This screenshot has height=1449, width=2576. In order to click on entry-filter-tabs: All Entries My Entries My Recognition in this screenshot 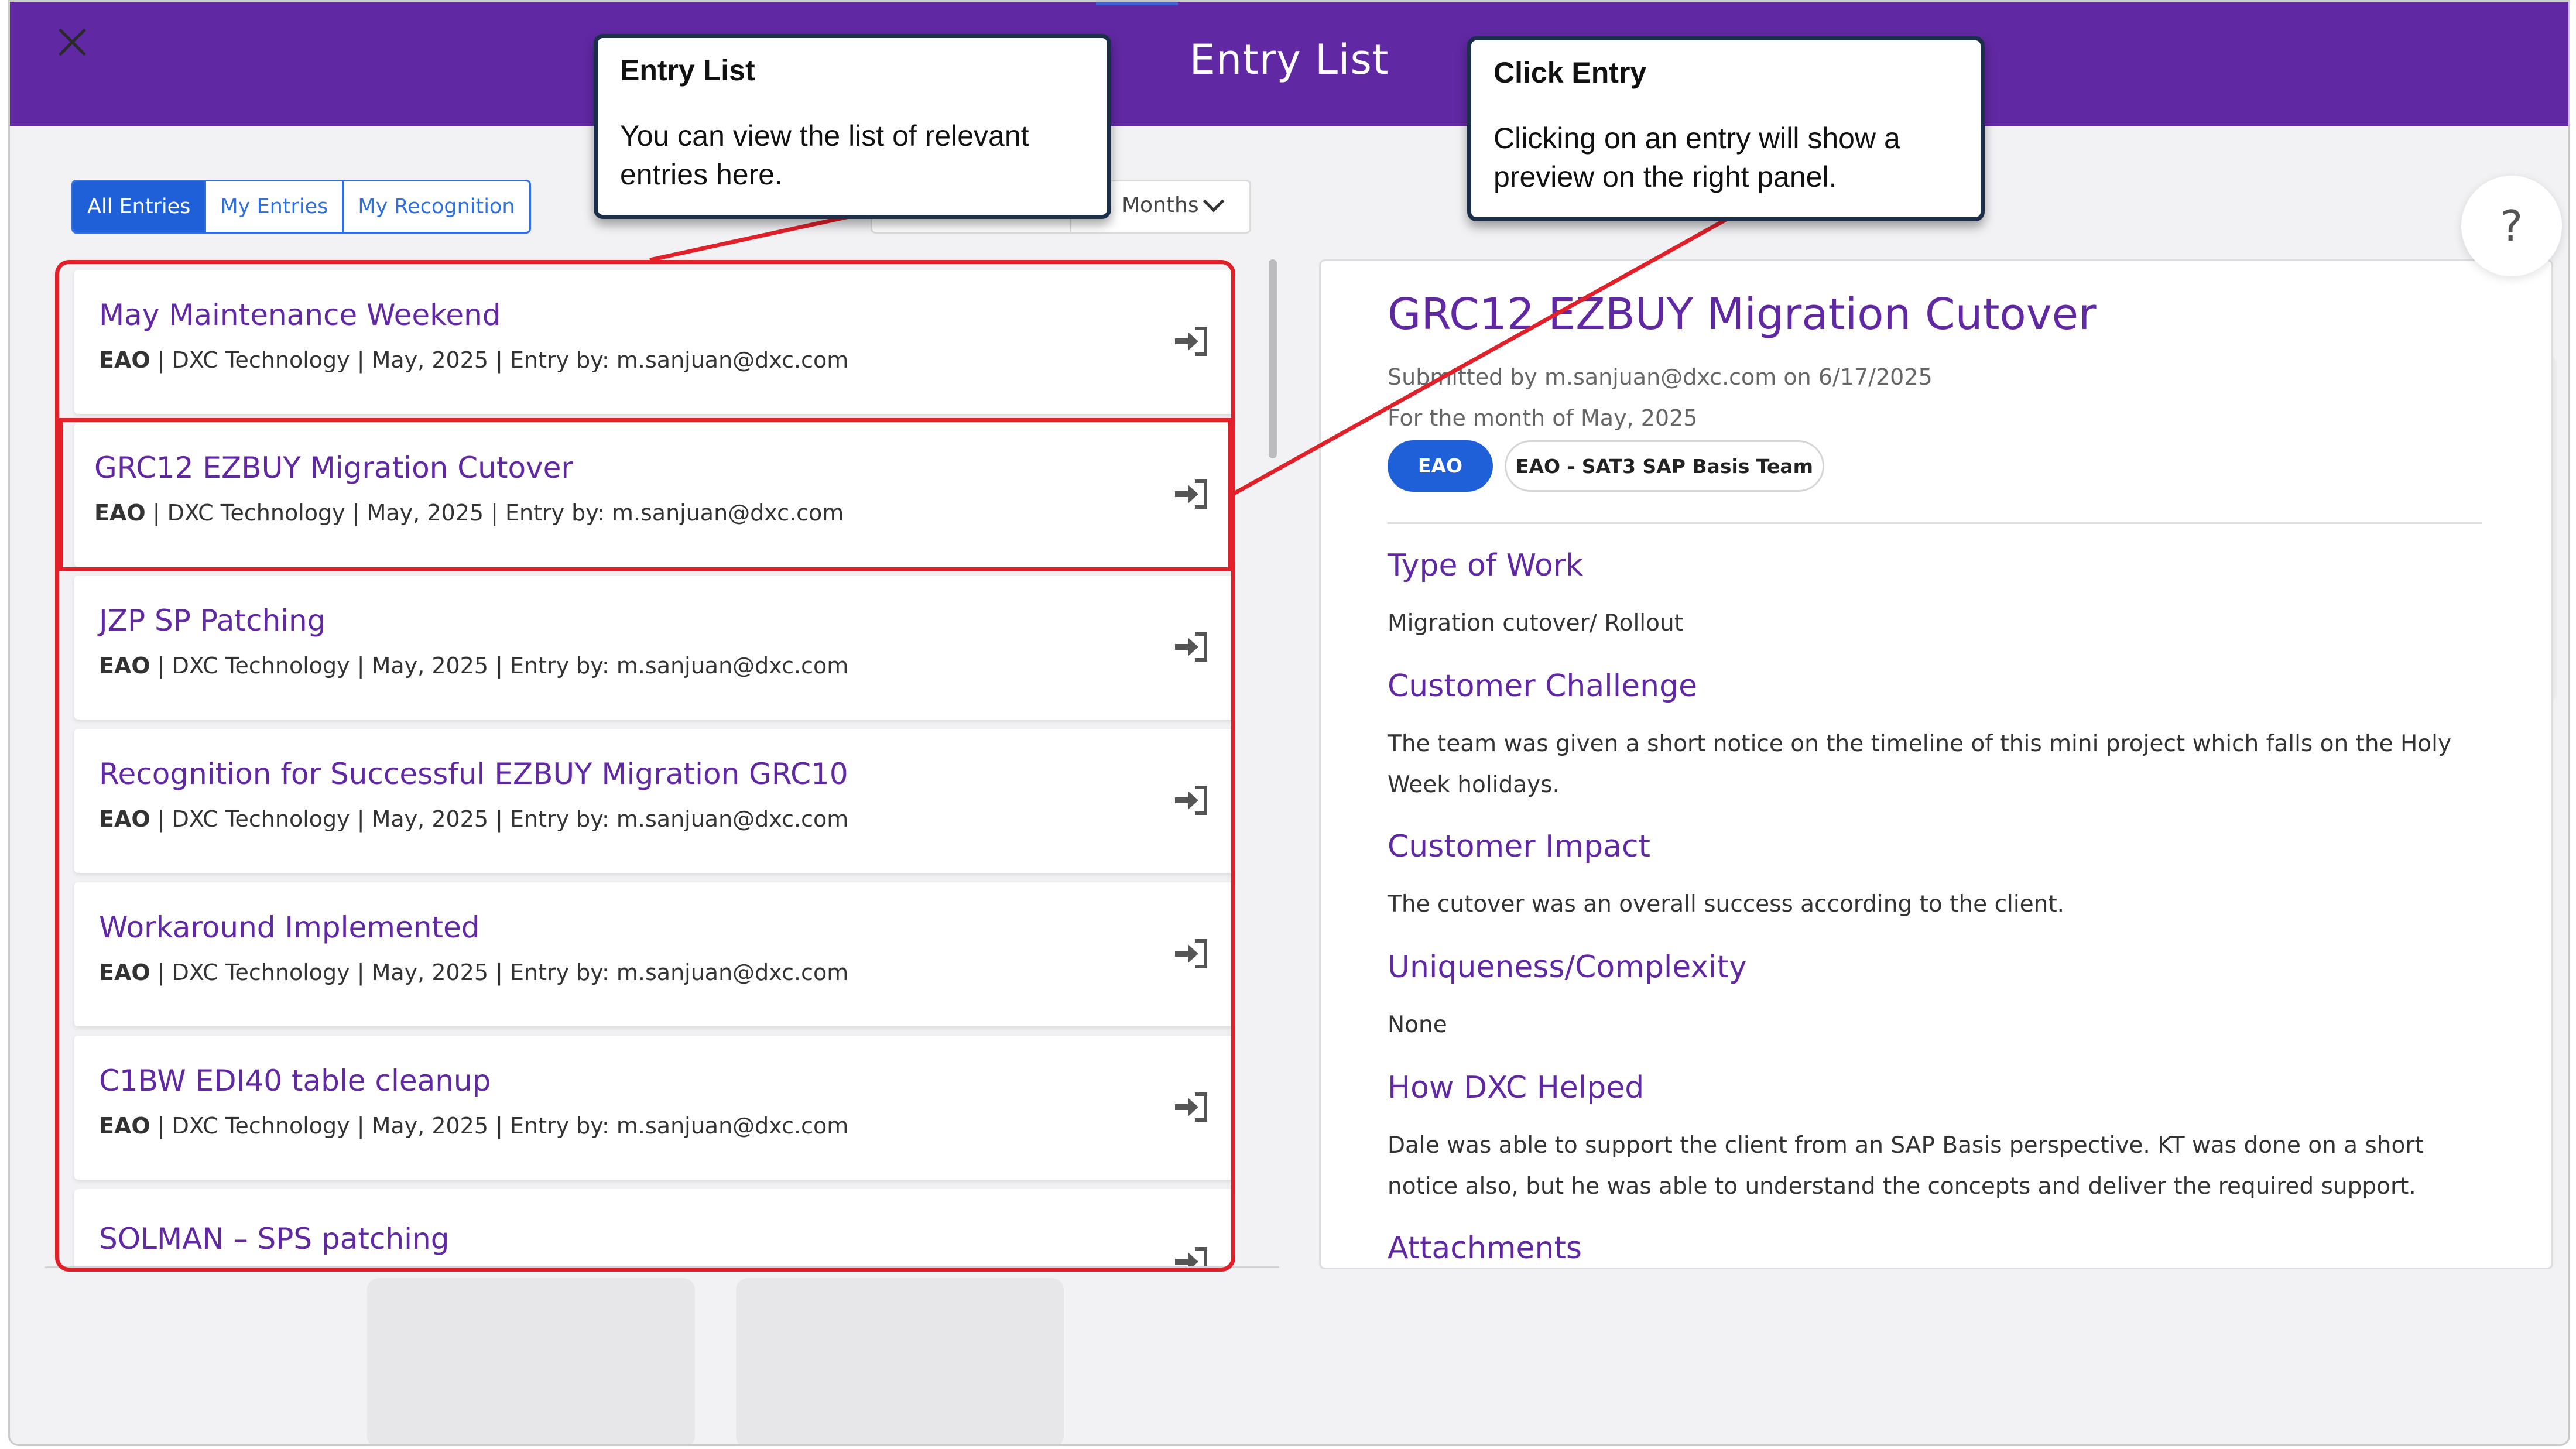, I will do `click(301, 207)`.